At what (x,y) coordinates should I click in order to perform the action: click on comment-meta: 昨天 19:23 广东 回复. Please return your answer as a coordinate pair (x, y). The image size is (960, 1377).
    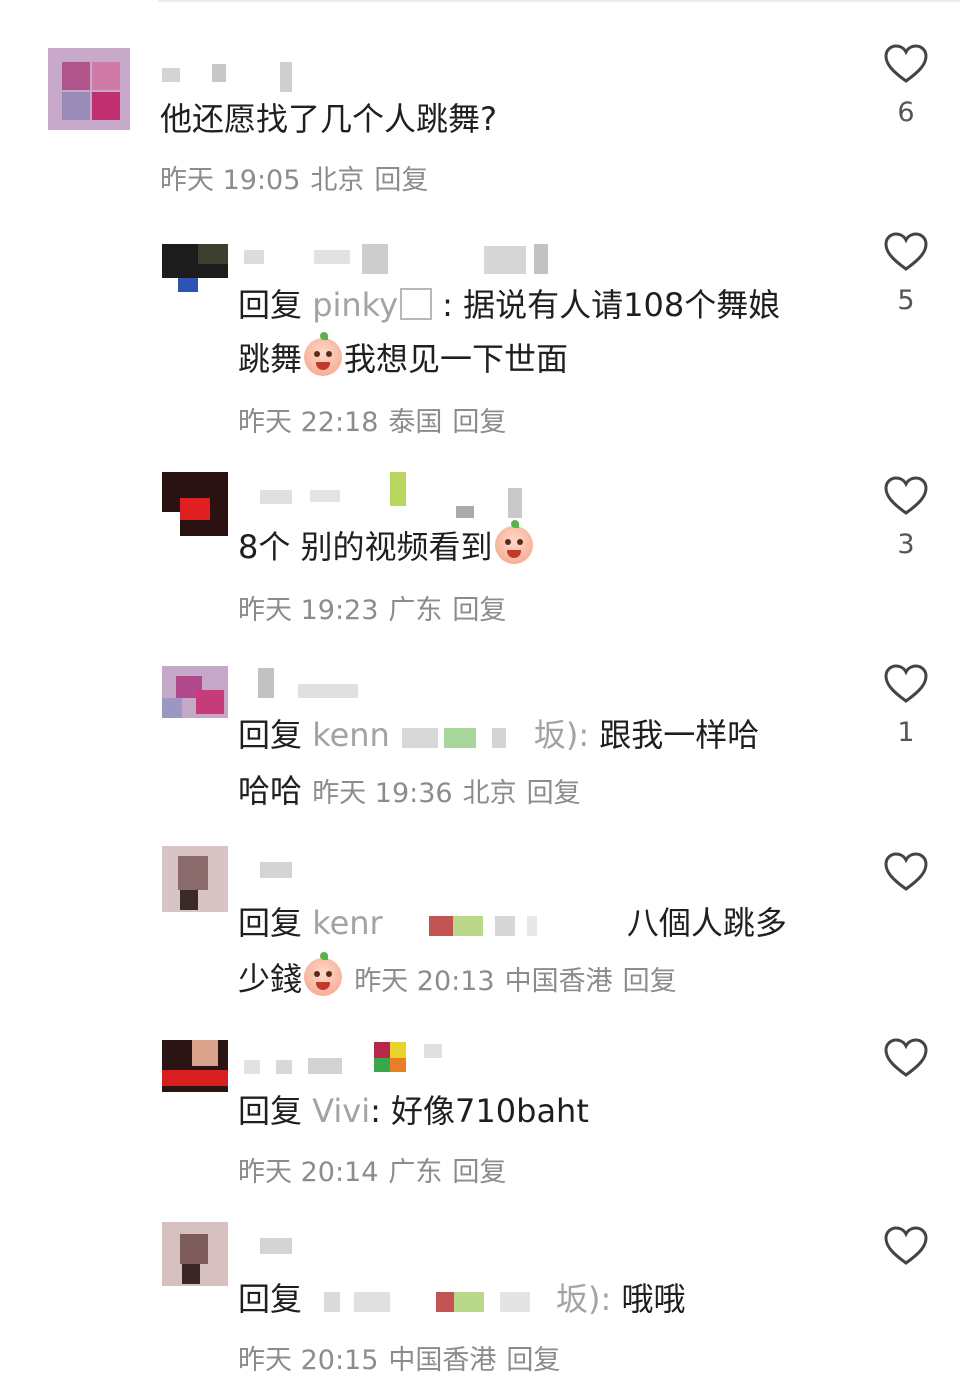
    Looking at the image, I should click on (377, 607).